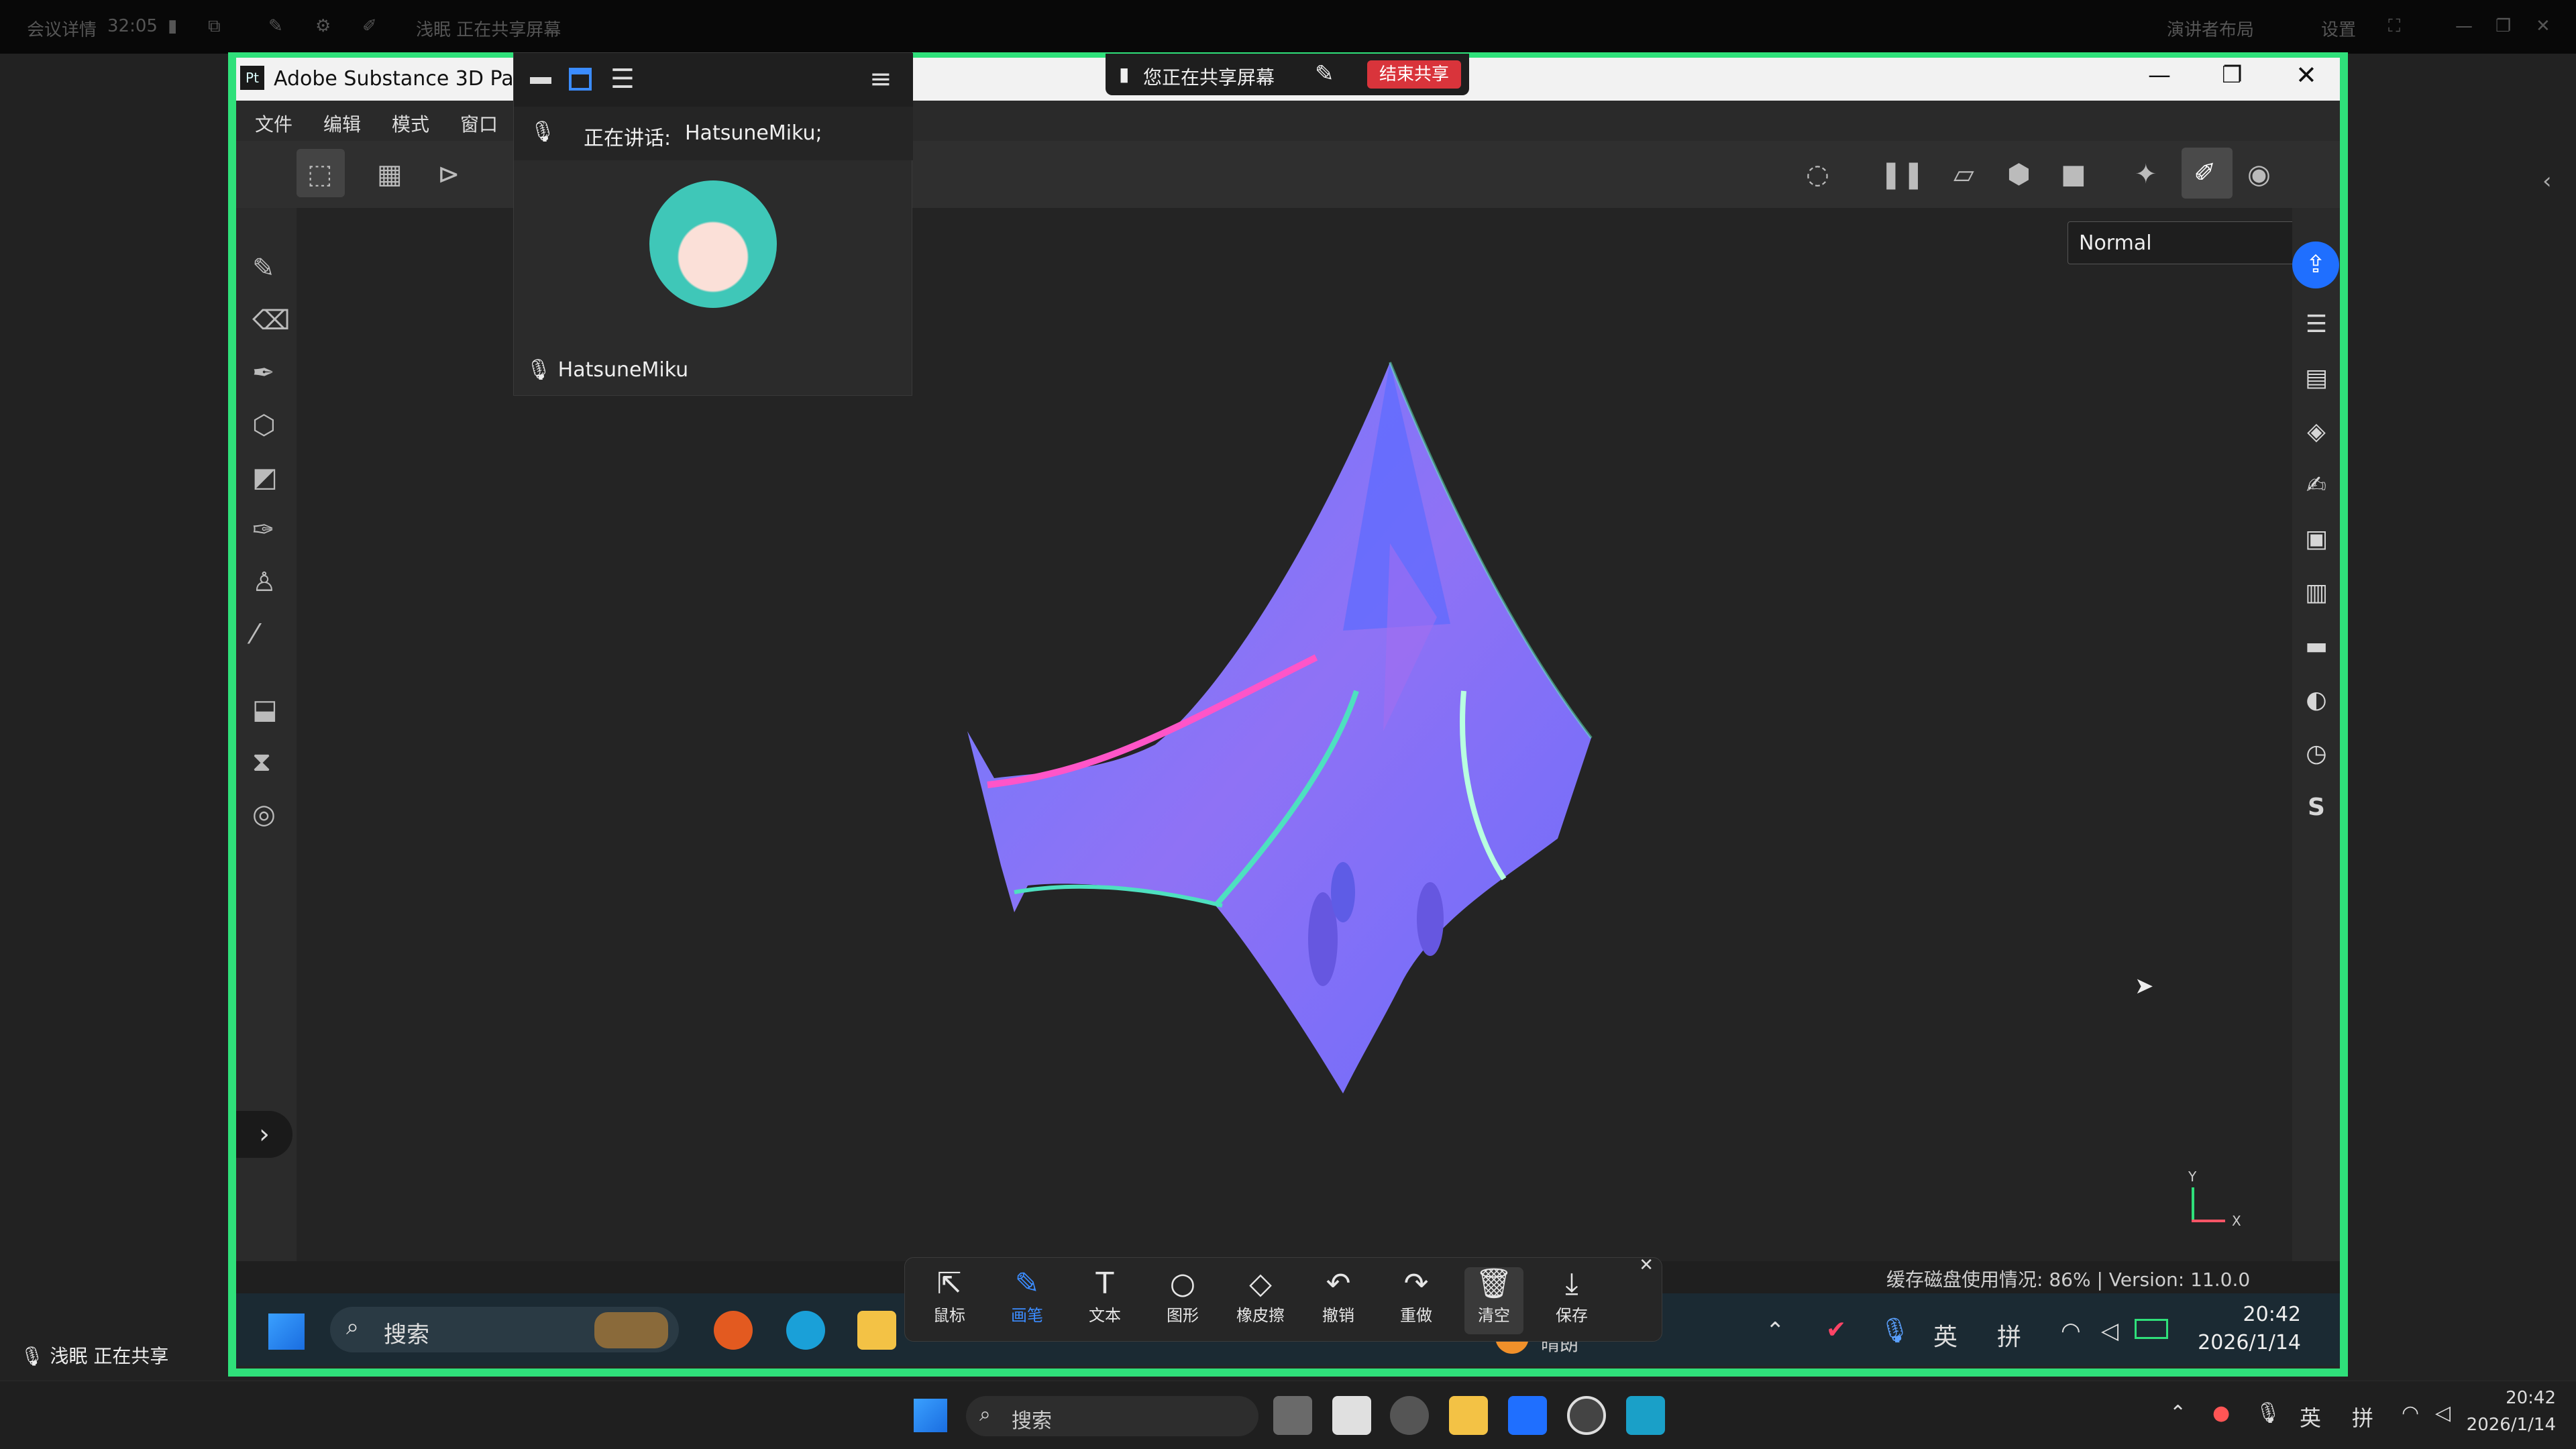  I want to click on hide-icon: ◌, so click(1817, 174).